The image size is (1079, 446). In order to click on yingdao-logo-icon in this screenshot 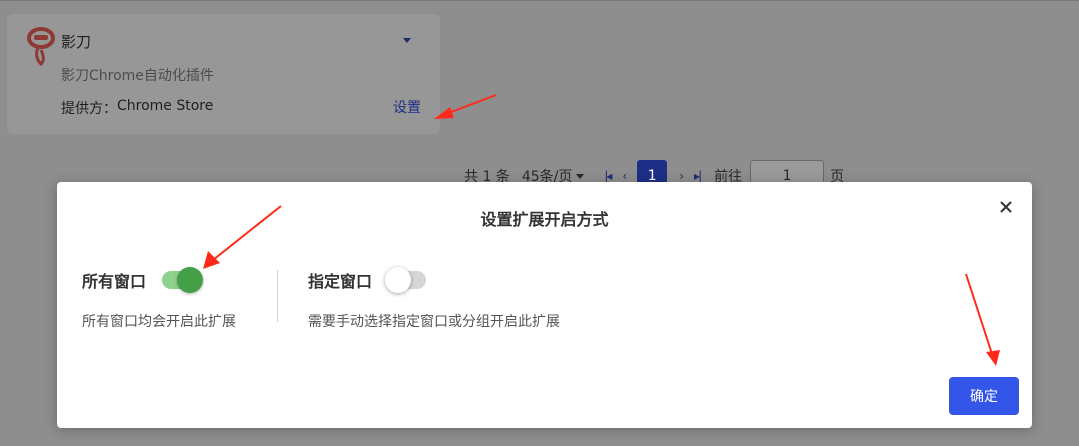, I will do `click(41, 47)`.